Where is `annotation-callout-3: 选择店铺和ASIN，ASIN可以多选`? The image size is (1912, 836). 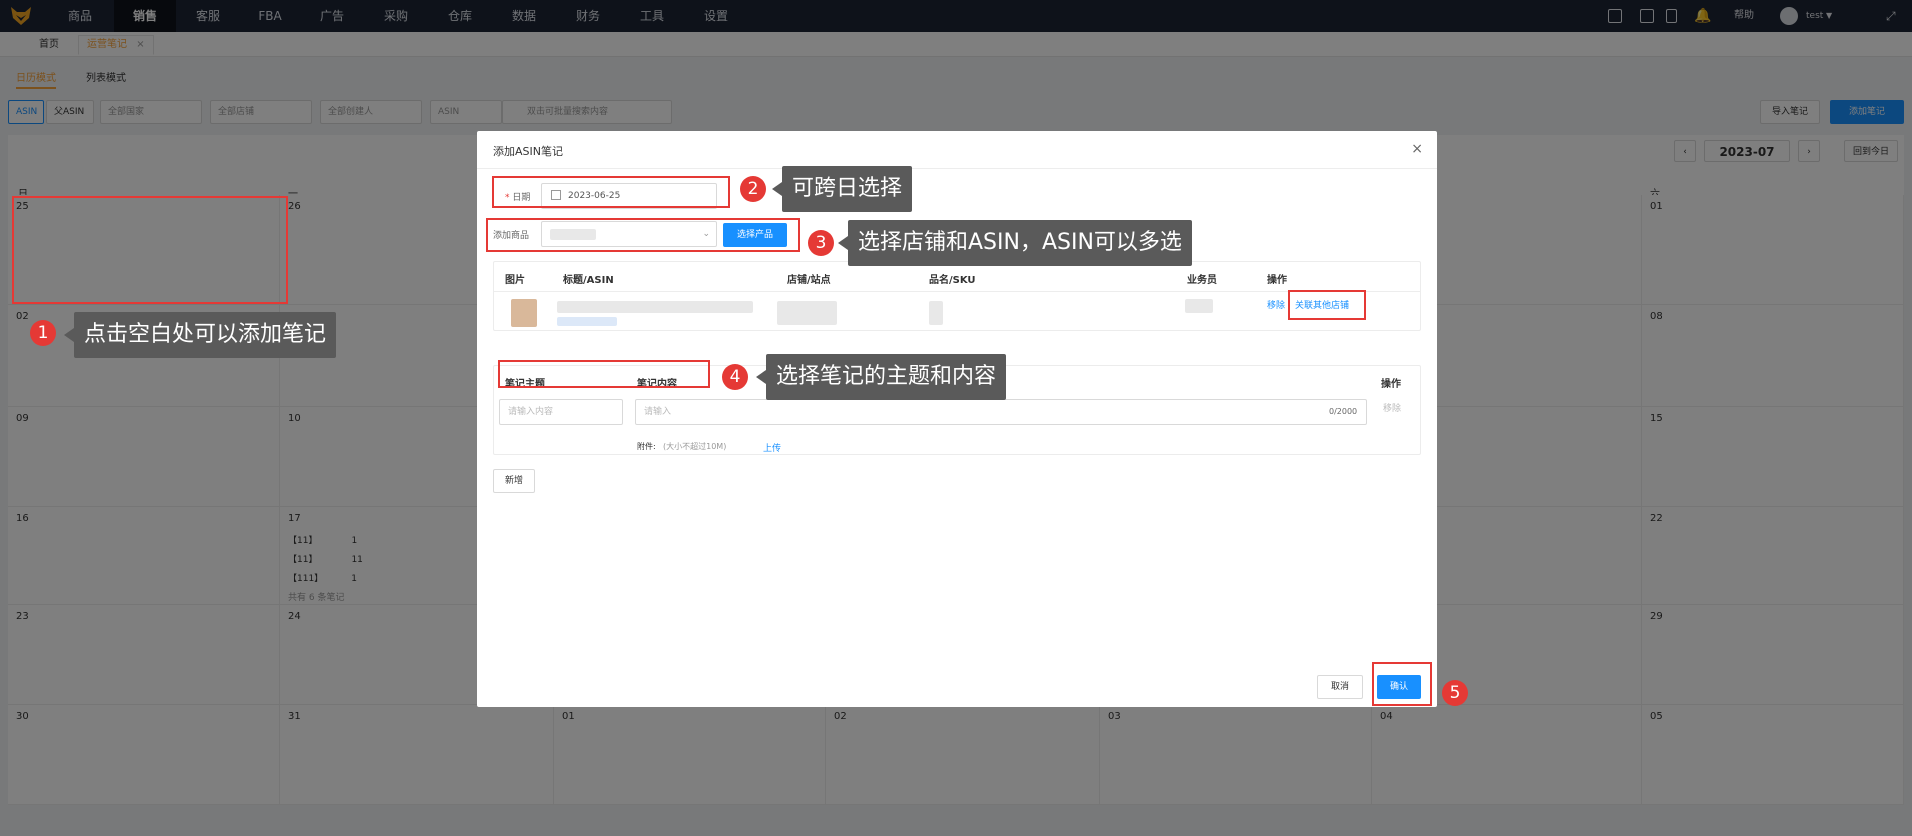 annotation-callout-3: 选择店铺和ASIN，ASIN可以多选 is located at coordinates (1015, 243).